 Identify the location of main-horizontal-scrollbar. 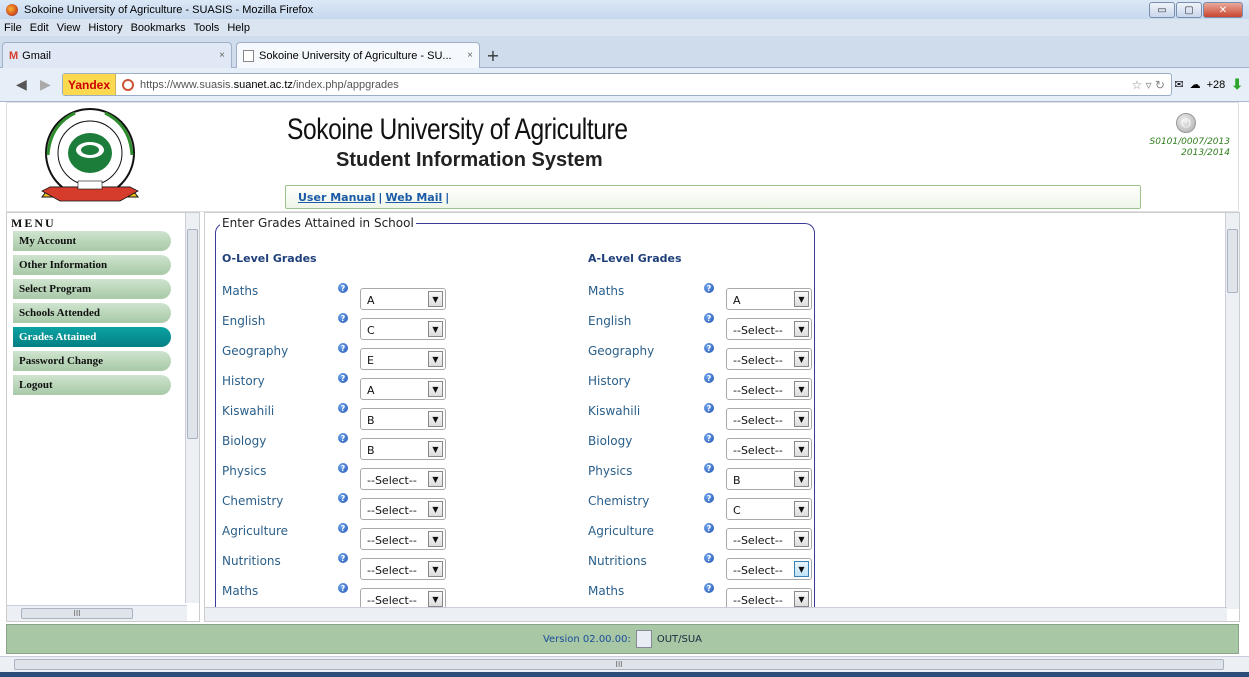
(716, 614).